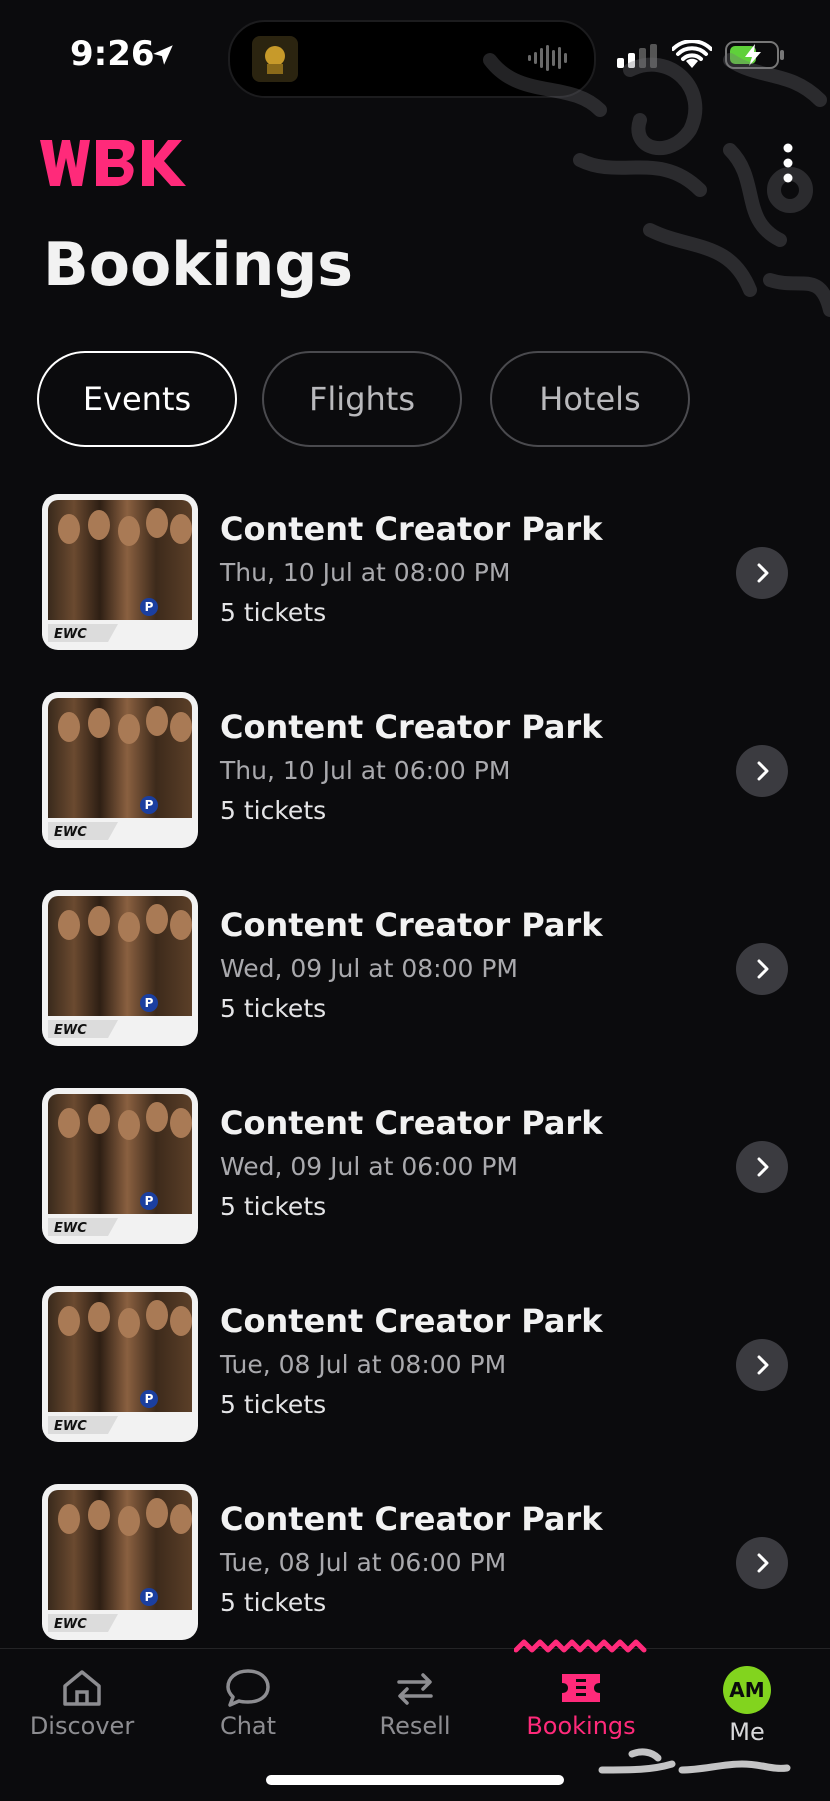 The width and height of the screenshot is (830, 1801). I want to click on event-date: Thu, 10 Jul at 06:00 PM, so click(365, 770).